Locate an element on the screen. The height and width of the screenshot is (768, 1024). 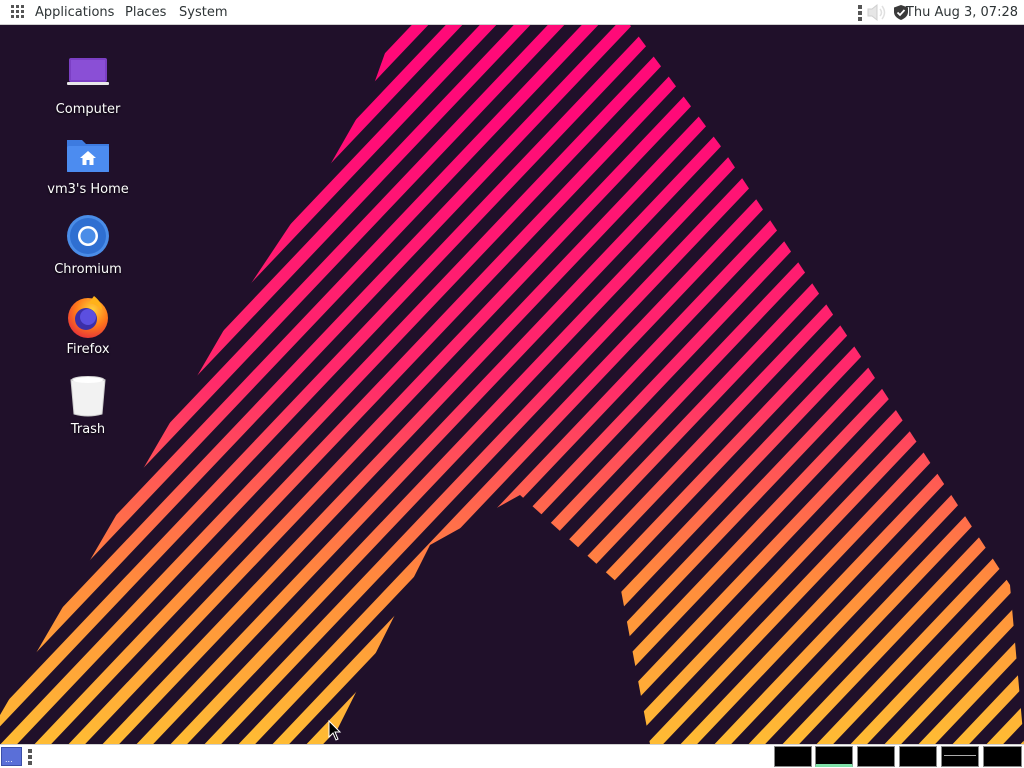
menu-system: System is located at coordinates (203, 12).